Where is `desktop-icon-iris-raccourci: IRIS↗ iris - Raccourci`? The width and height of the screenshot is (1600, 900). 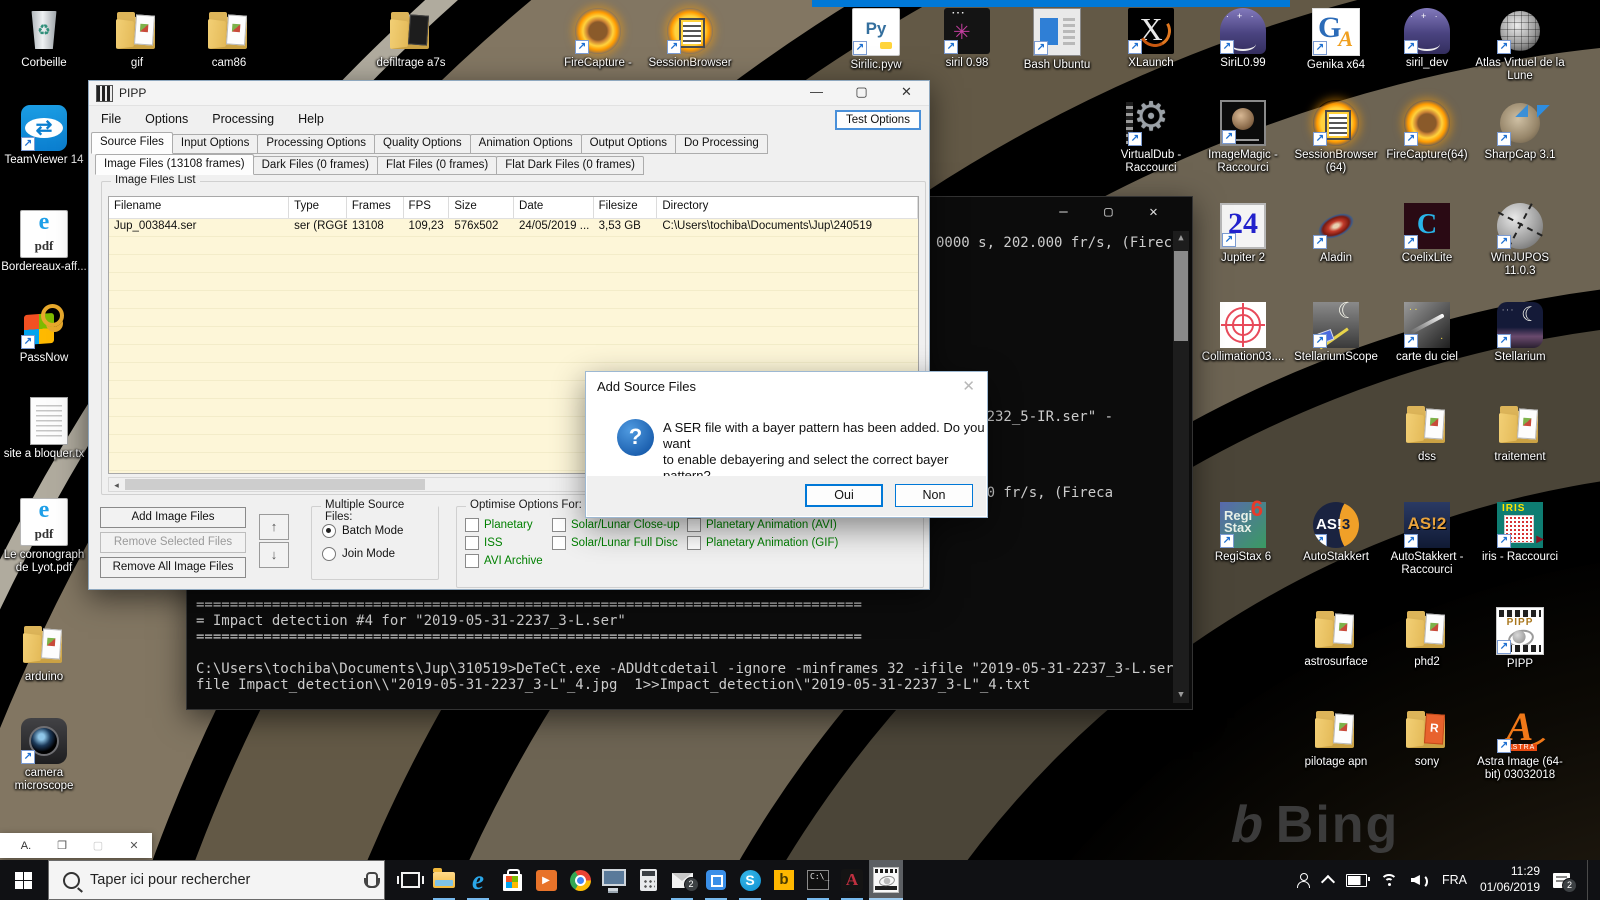
desktop-icon-iris-raccourci: IRIS↗ iris - Raccourci is located at coordinates (1520, 533).